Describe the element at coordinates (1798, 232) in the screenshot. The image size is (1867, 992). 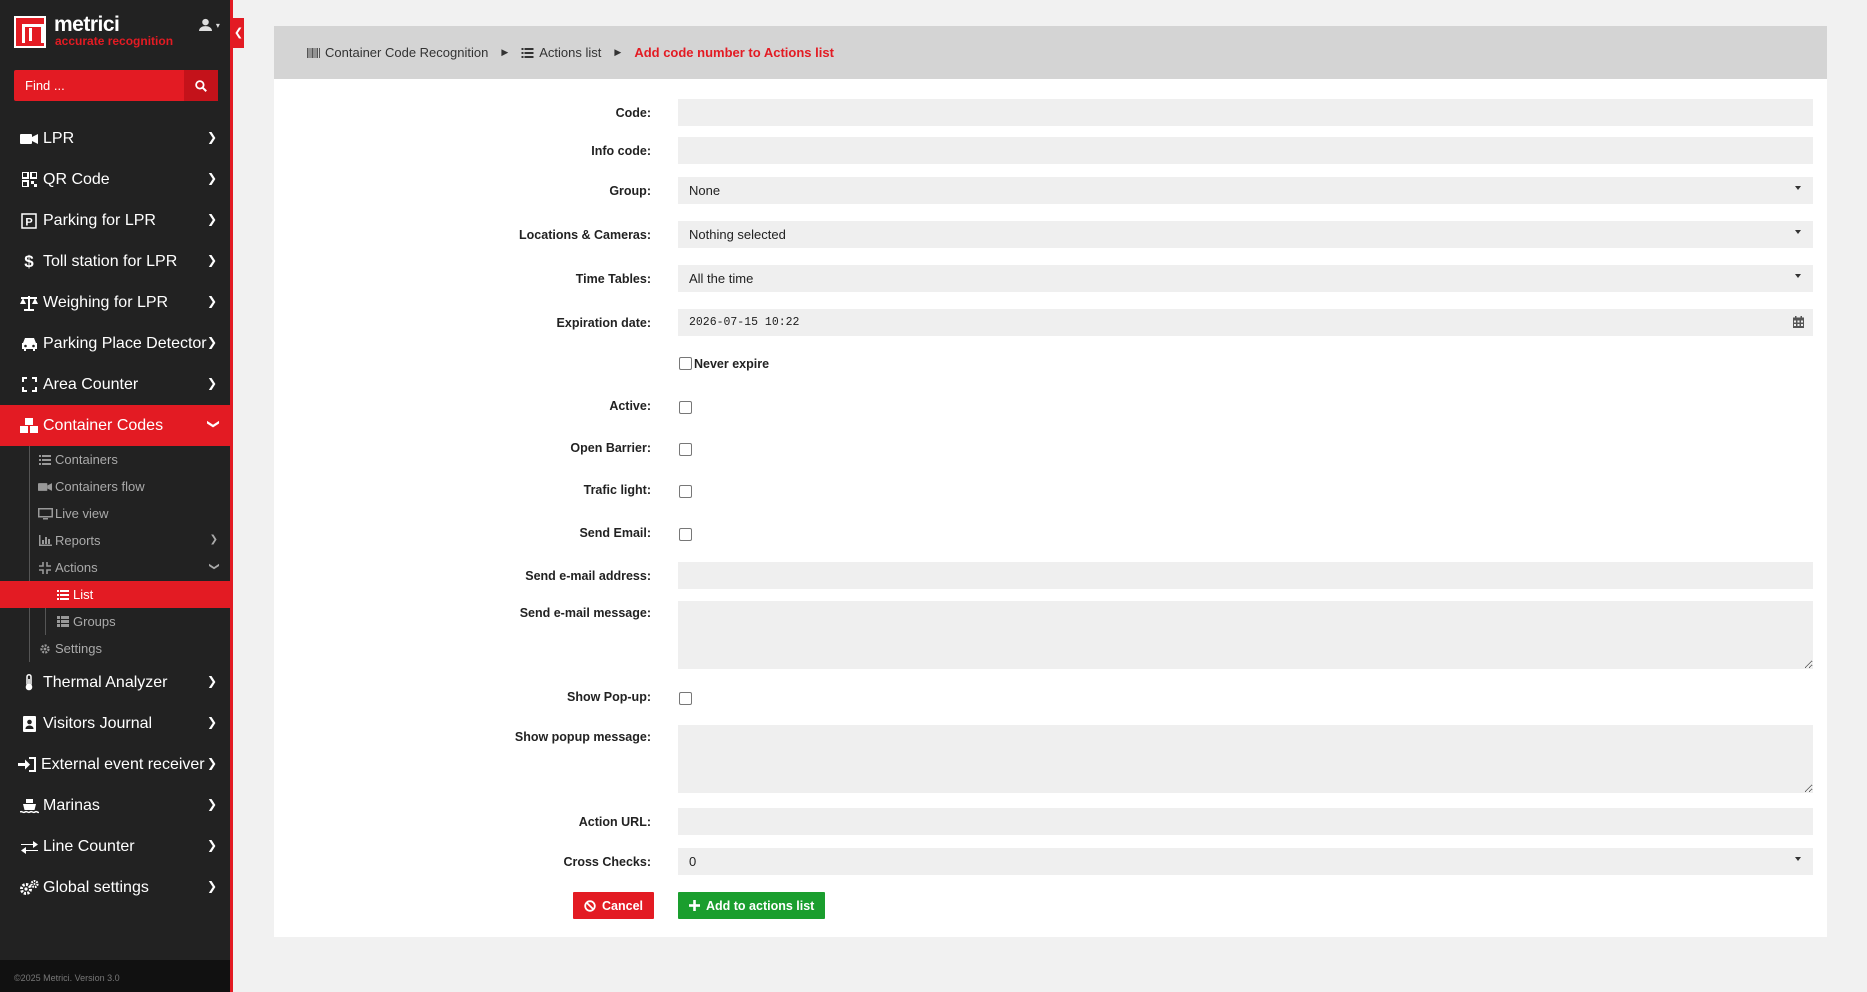
I see `caret-down-icon` at that location.